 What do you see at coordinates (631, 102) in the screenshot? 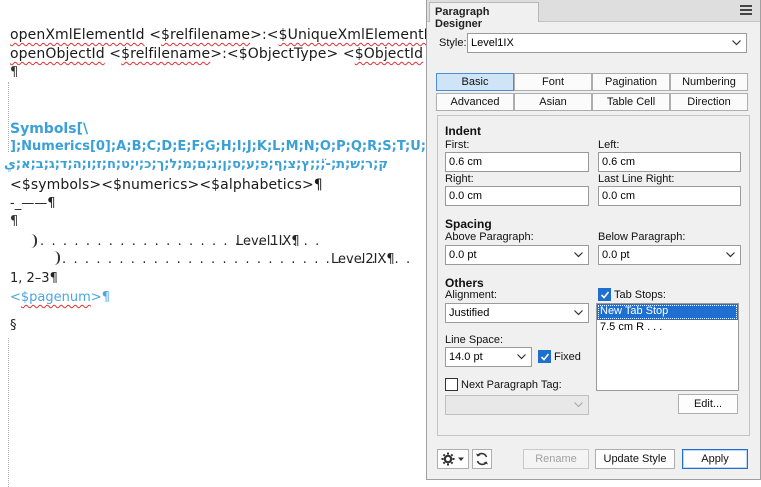
I see `tab-table-cell: Table Cell` at bounding box center [631, 102].